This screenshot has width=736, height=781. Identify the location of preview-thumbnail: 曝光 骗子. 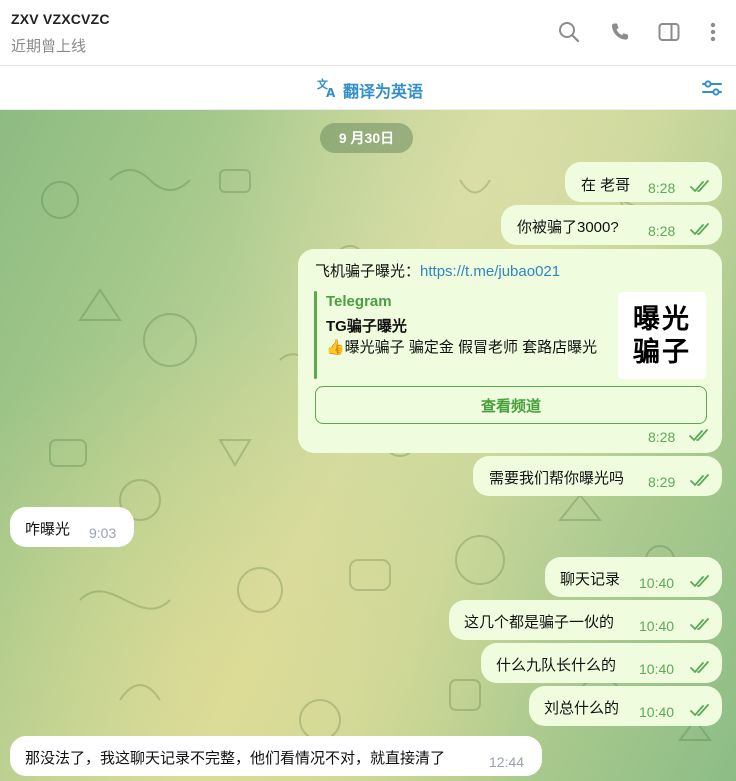
(662, 335).